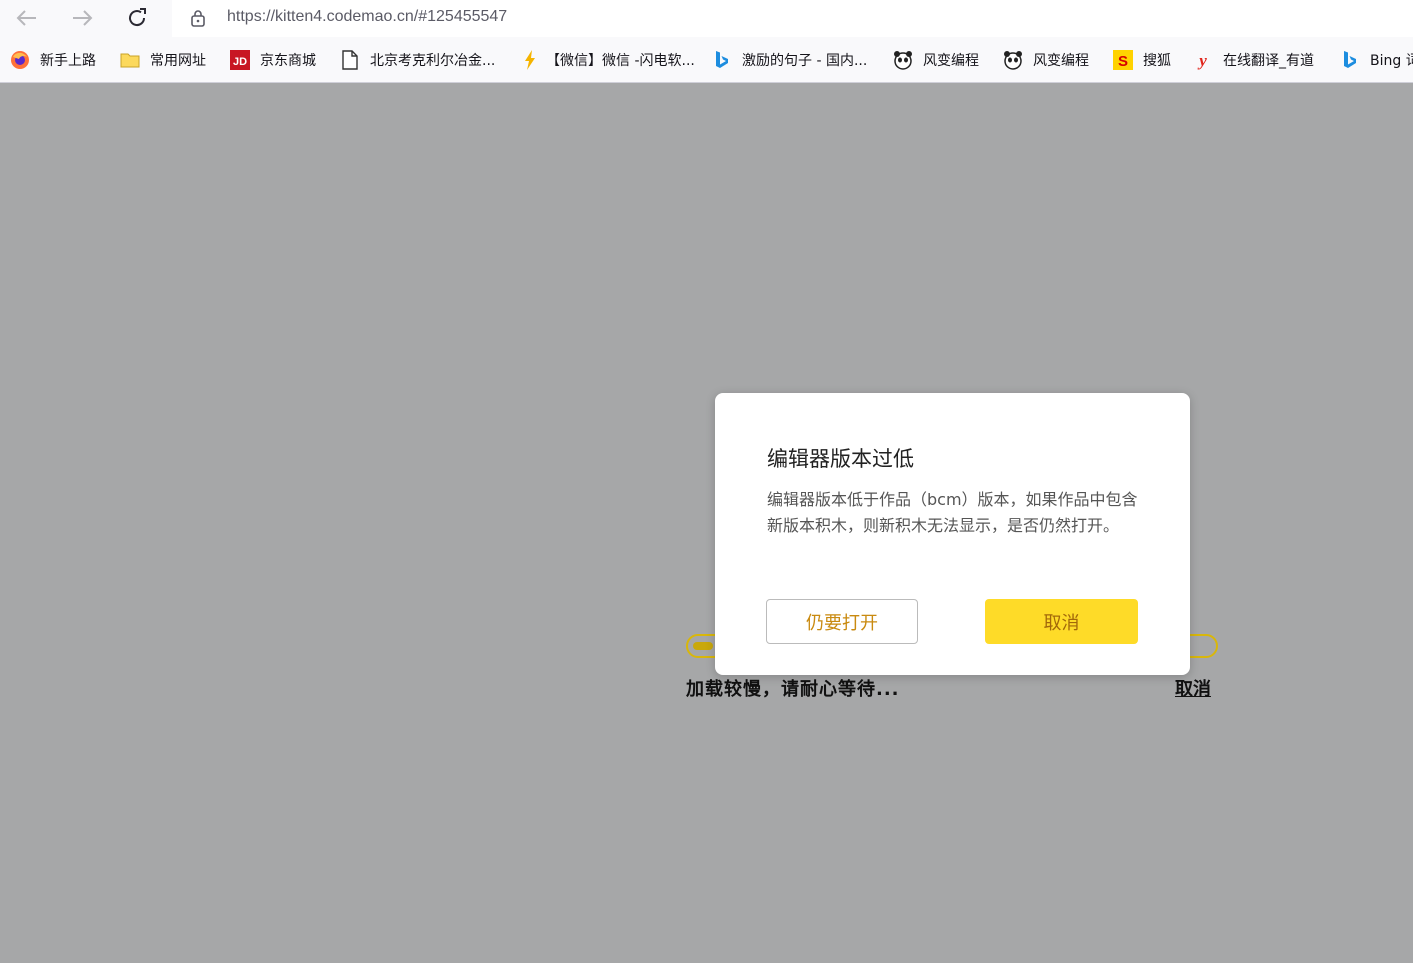 Image resolution: width=1413 pixels, height=963 pixels. I want to click on bookmark-item: 新手上路, so click(53, 60).